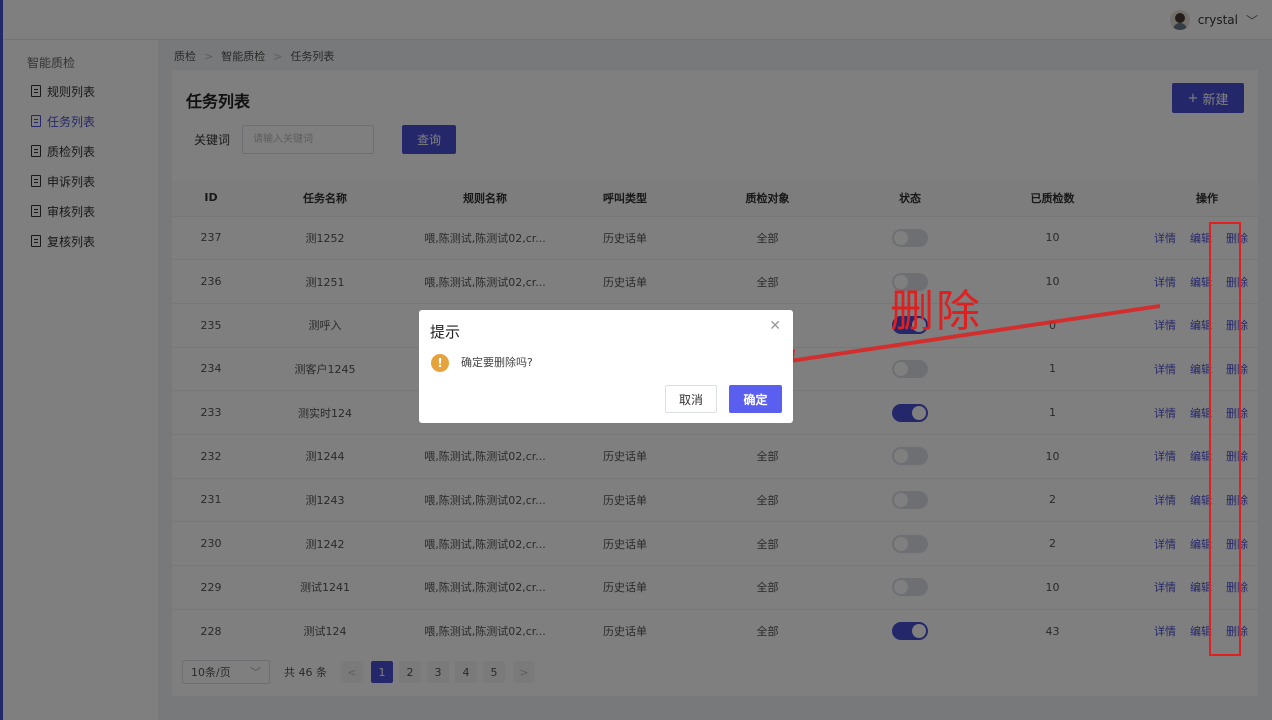  Describe the element at coordinates (440, 363) in the screenshot. I see `warning-icon: !` at that location.